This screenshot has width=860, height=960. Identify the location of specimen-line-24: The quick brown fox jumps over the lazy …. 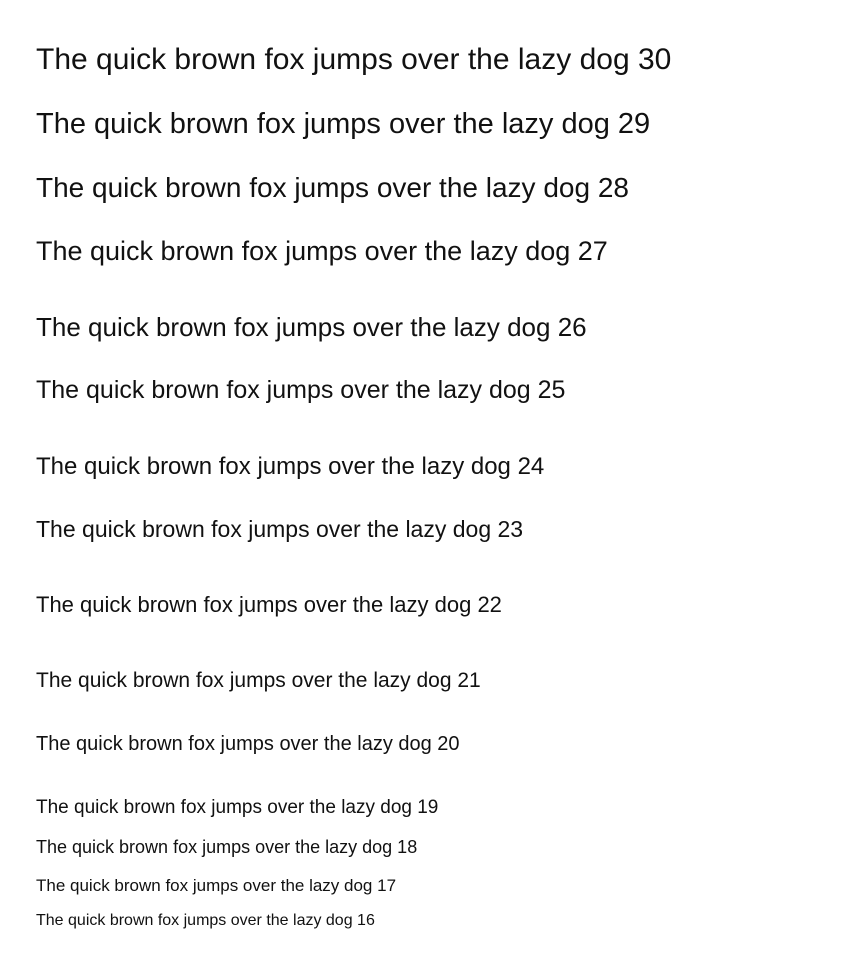
(290, 466).